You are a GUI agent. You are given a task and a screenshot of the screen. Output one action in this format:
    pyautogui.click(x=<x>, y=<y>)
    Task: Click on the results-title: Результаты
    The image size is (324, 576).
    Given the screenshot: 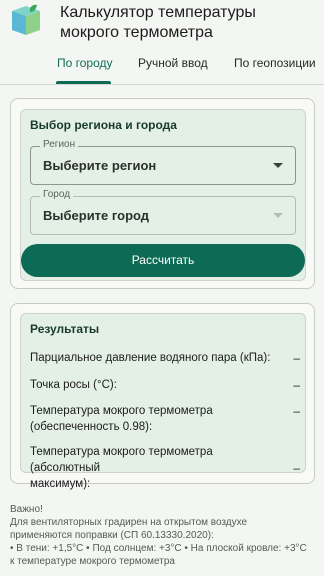 What is the action you would take?
    pyautogui.click(x=65, y=329)
    